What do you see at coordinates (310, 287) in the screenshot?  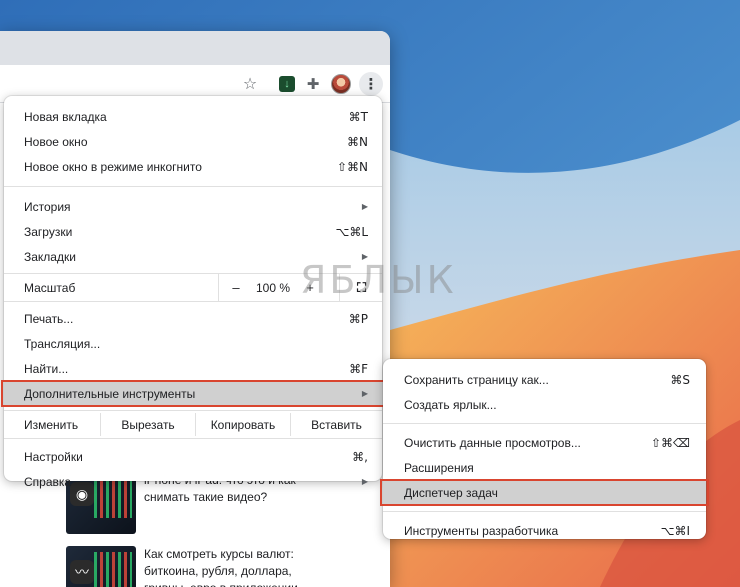 I see `zoom-in-button: +` at bounding box center [310, 287].